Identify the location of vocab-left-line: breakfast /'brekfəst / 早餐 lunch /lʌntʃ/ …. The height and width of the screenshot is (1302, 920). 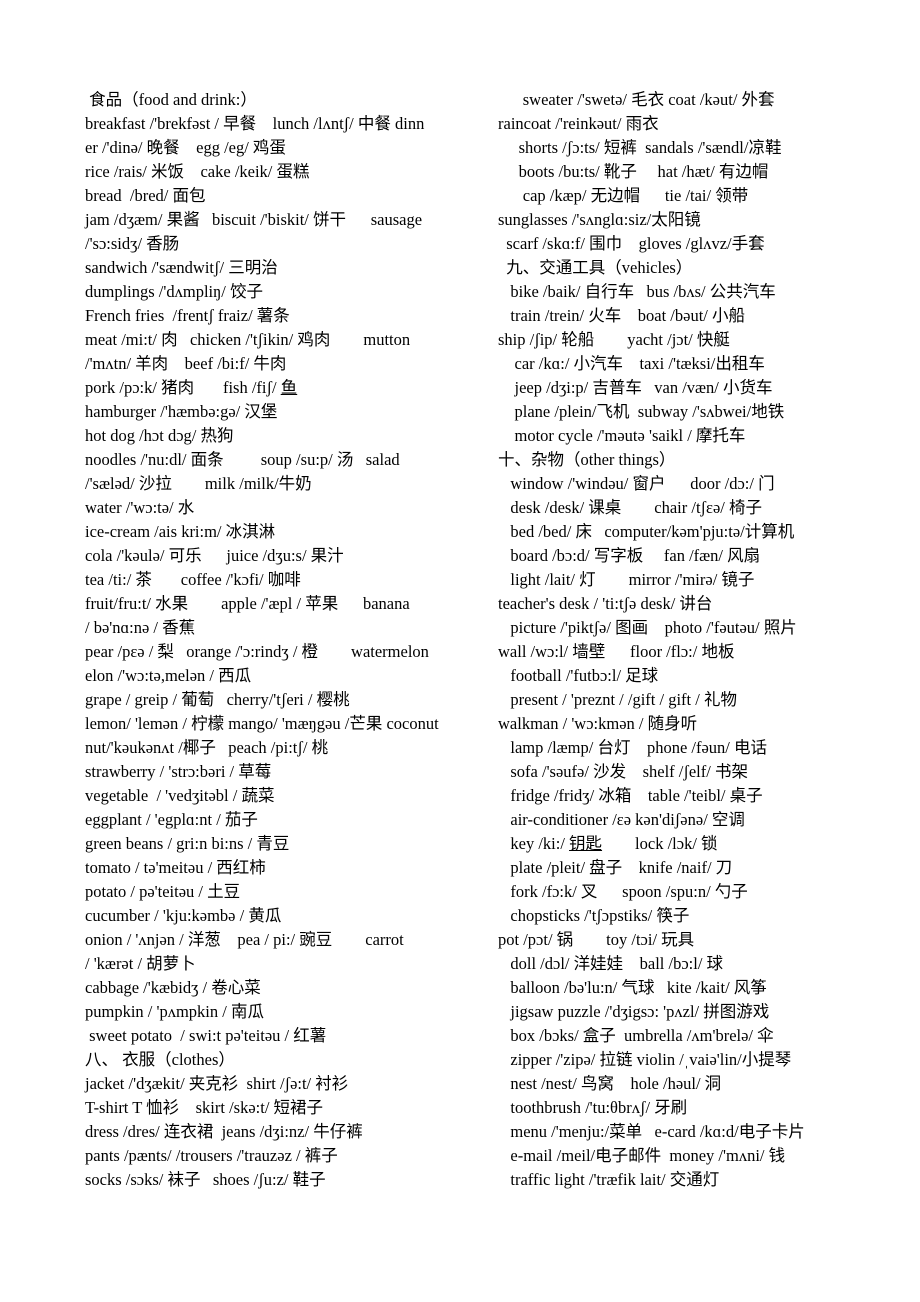
(255, 123).